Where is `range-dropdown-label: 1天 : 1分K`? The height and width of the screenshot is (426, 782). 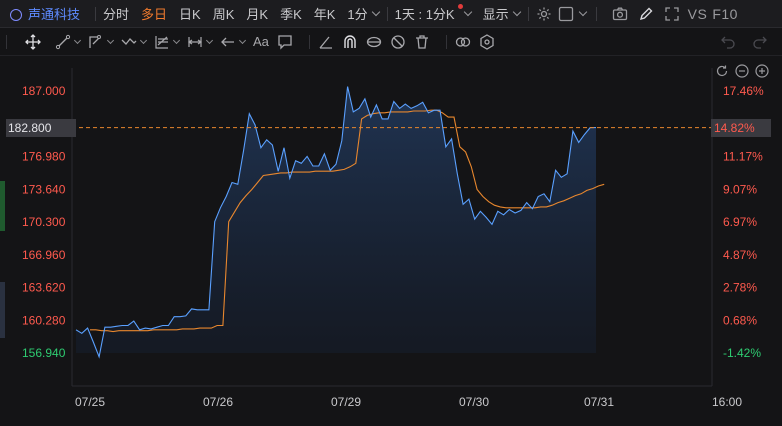 range-dropdown-label: 1天 : 1分K is located at coordinates (424, 14).